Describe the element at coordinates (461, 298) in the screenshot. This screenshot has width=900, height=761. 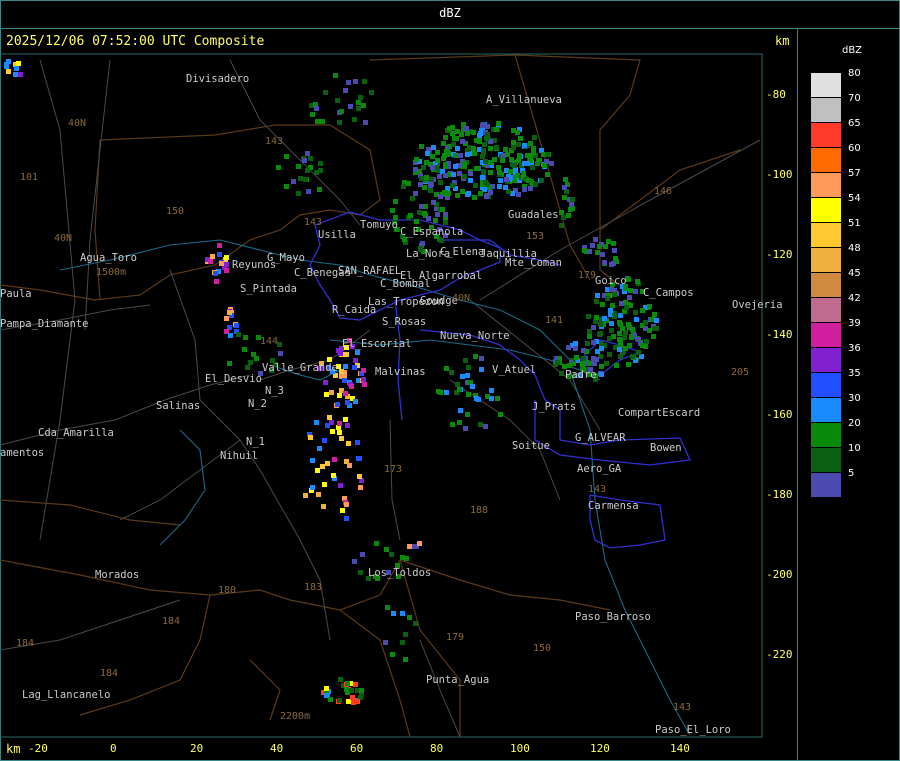
I see `route-number: 40N` at that location.